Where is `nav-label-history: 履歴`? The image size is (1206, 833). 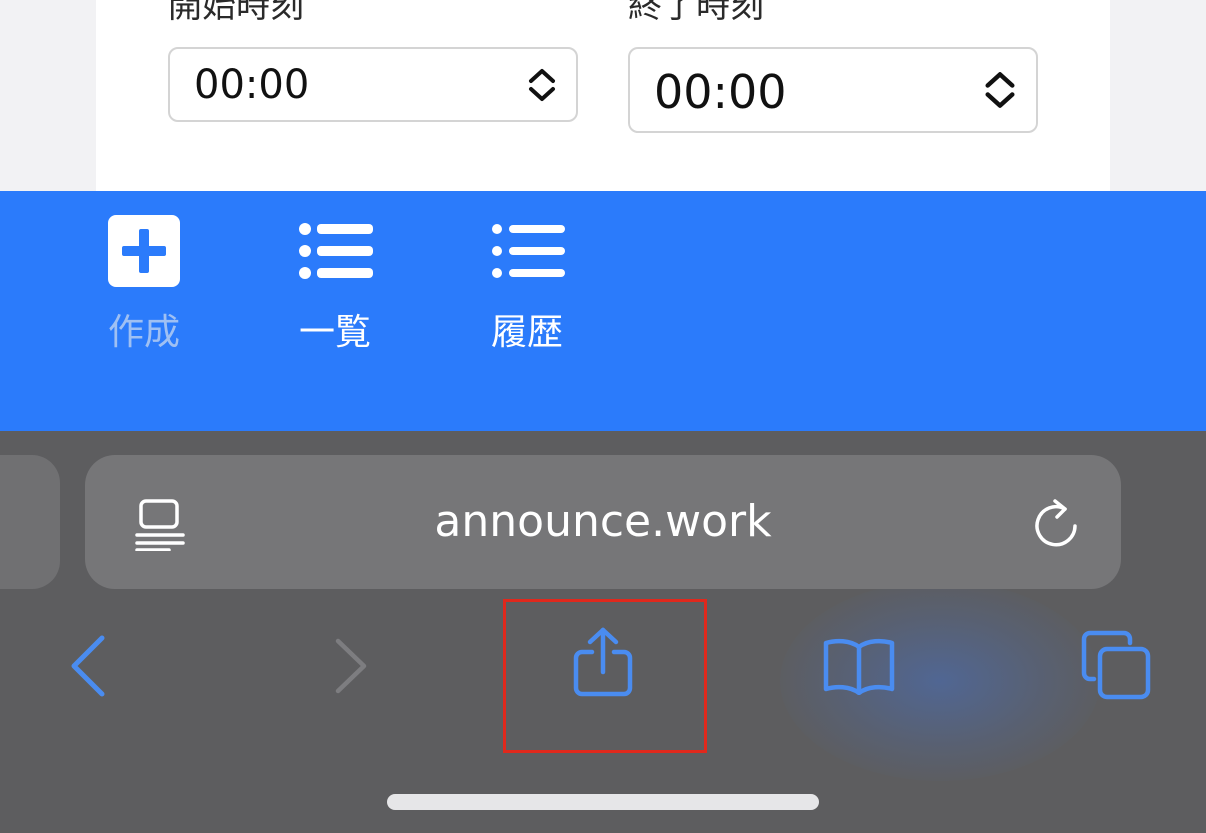
nav-label-history: 履歴 is located at coordinates (526, 332).